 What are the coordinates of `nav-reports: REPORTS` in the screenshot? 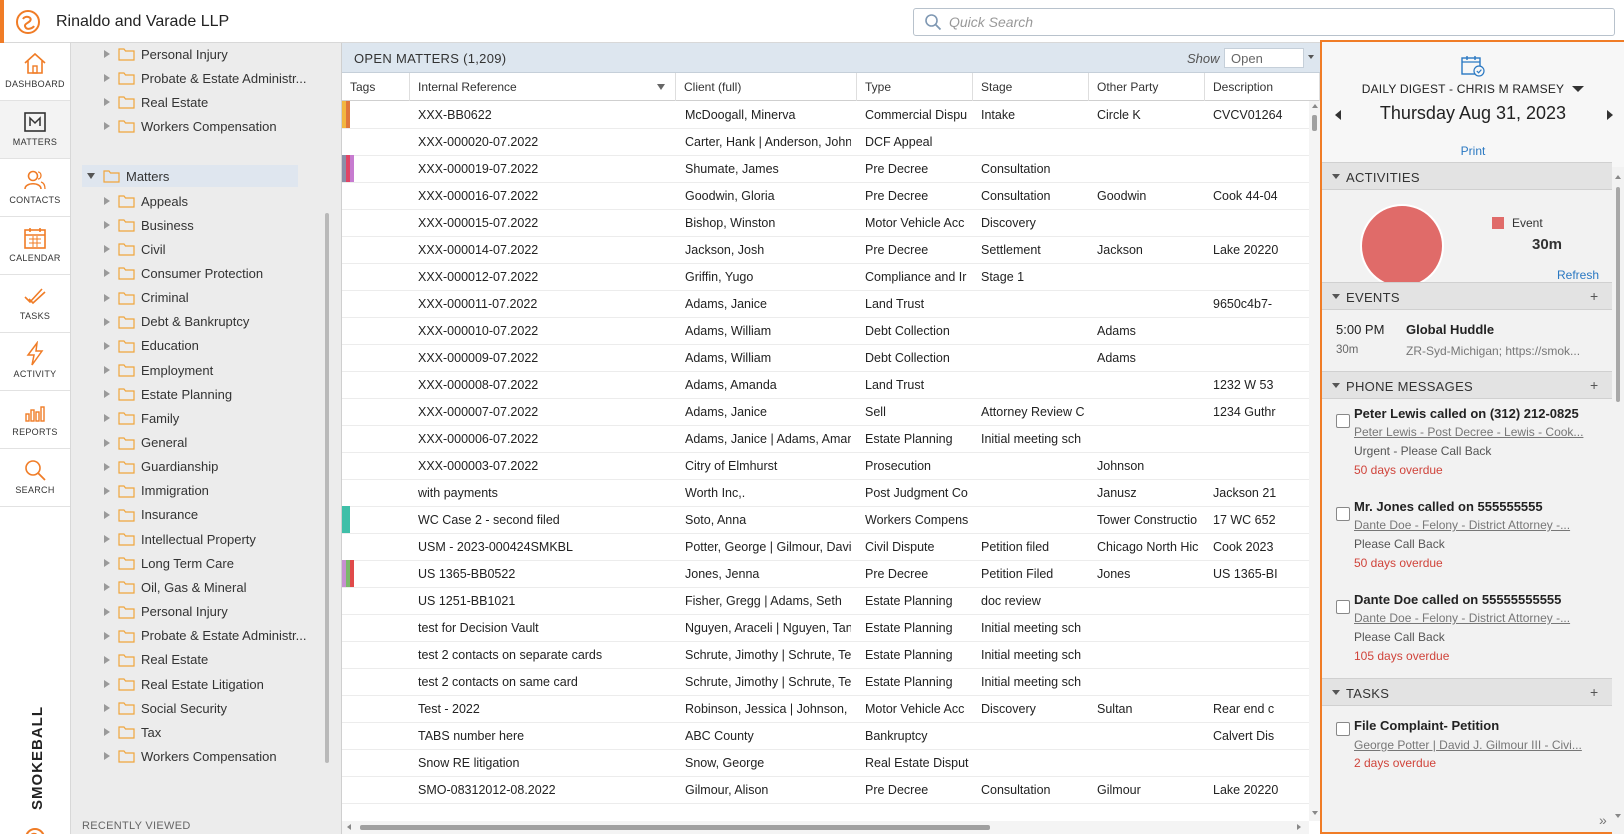 It's located at (35, 420).